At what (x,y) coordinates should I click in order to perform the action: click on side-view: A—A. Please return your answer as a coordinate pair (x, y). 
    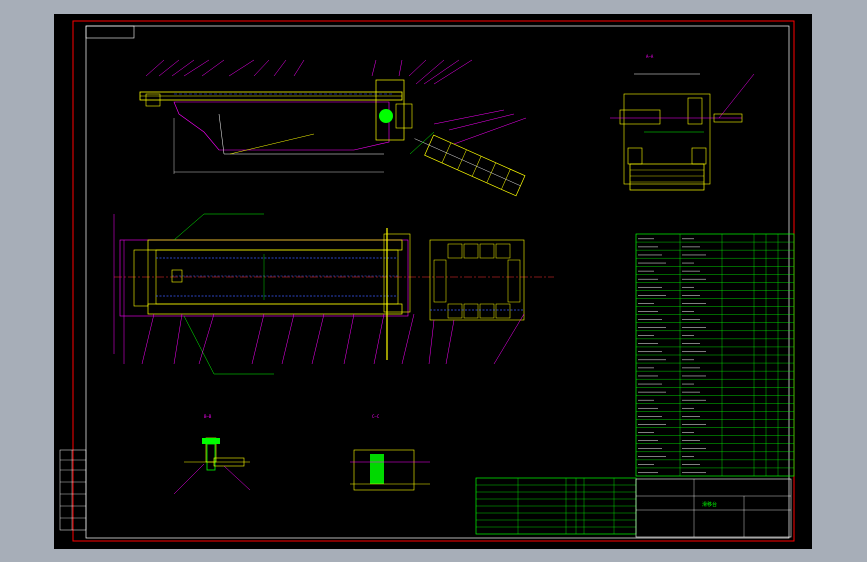
    Looking at the image, I should click on (682, 122).